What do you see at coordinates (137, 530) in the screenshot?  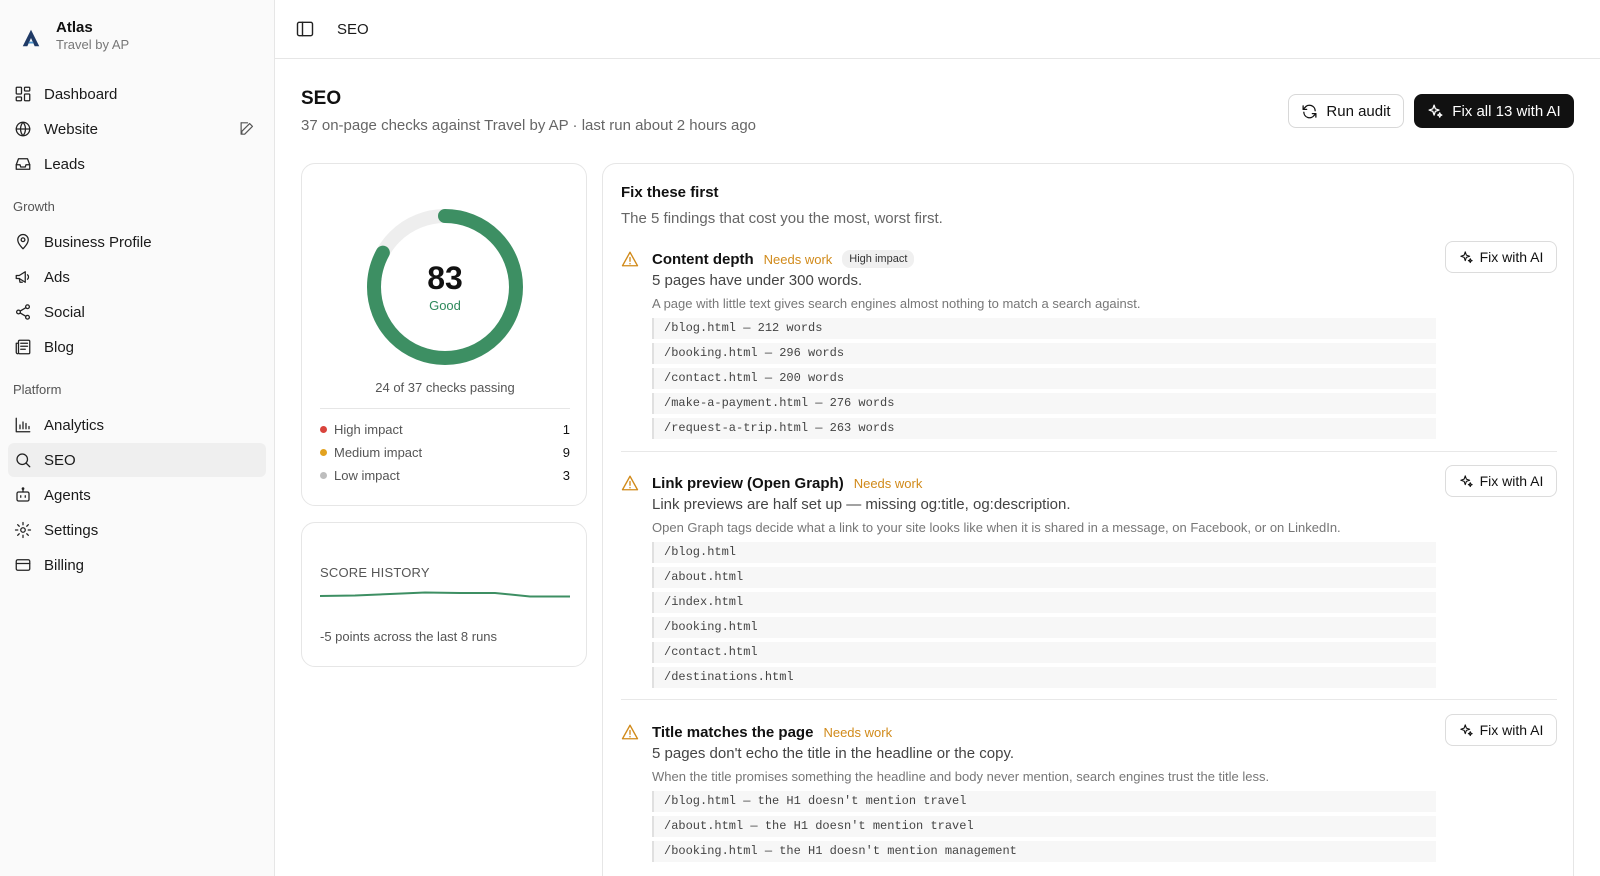 I see `sidebar-item-settings: Settings` at bounding box center [137, 530].